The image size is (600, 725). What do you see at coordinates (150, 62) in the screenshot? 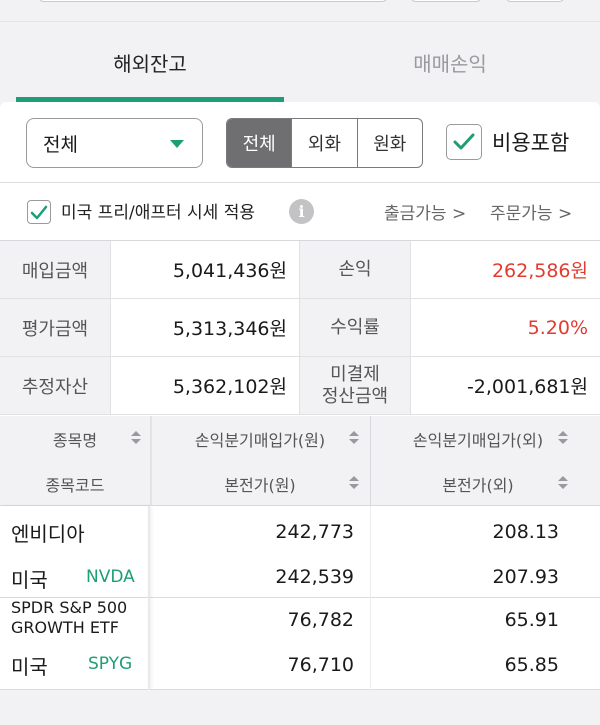
I see `tab-overseas-balance: 해외잔고` at bounding box center [150, 62].